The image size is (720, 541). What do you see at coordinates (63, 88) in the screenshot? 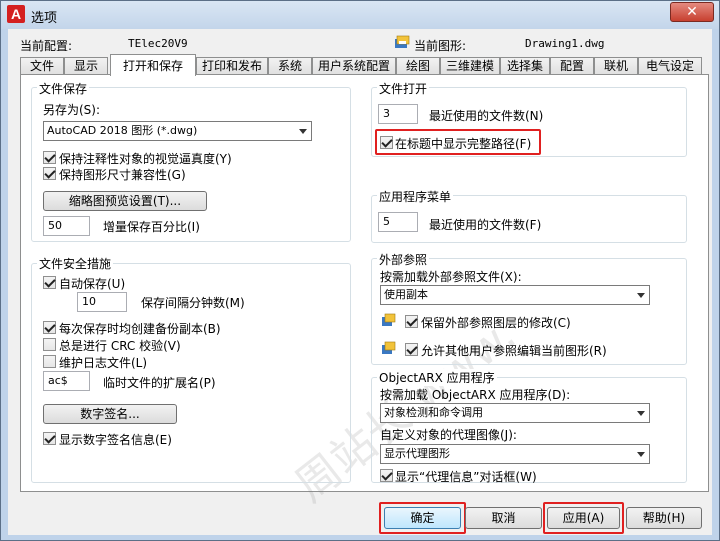
I see `file-save-title: 文件保存` at bounding box center [63, 88].